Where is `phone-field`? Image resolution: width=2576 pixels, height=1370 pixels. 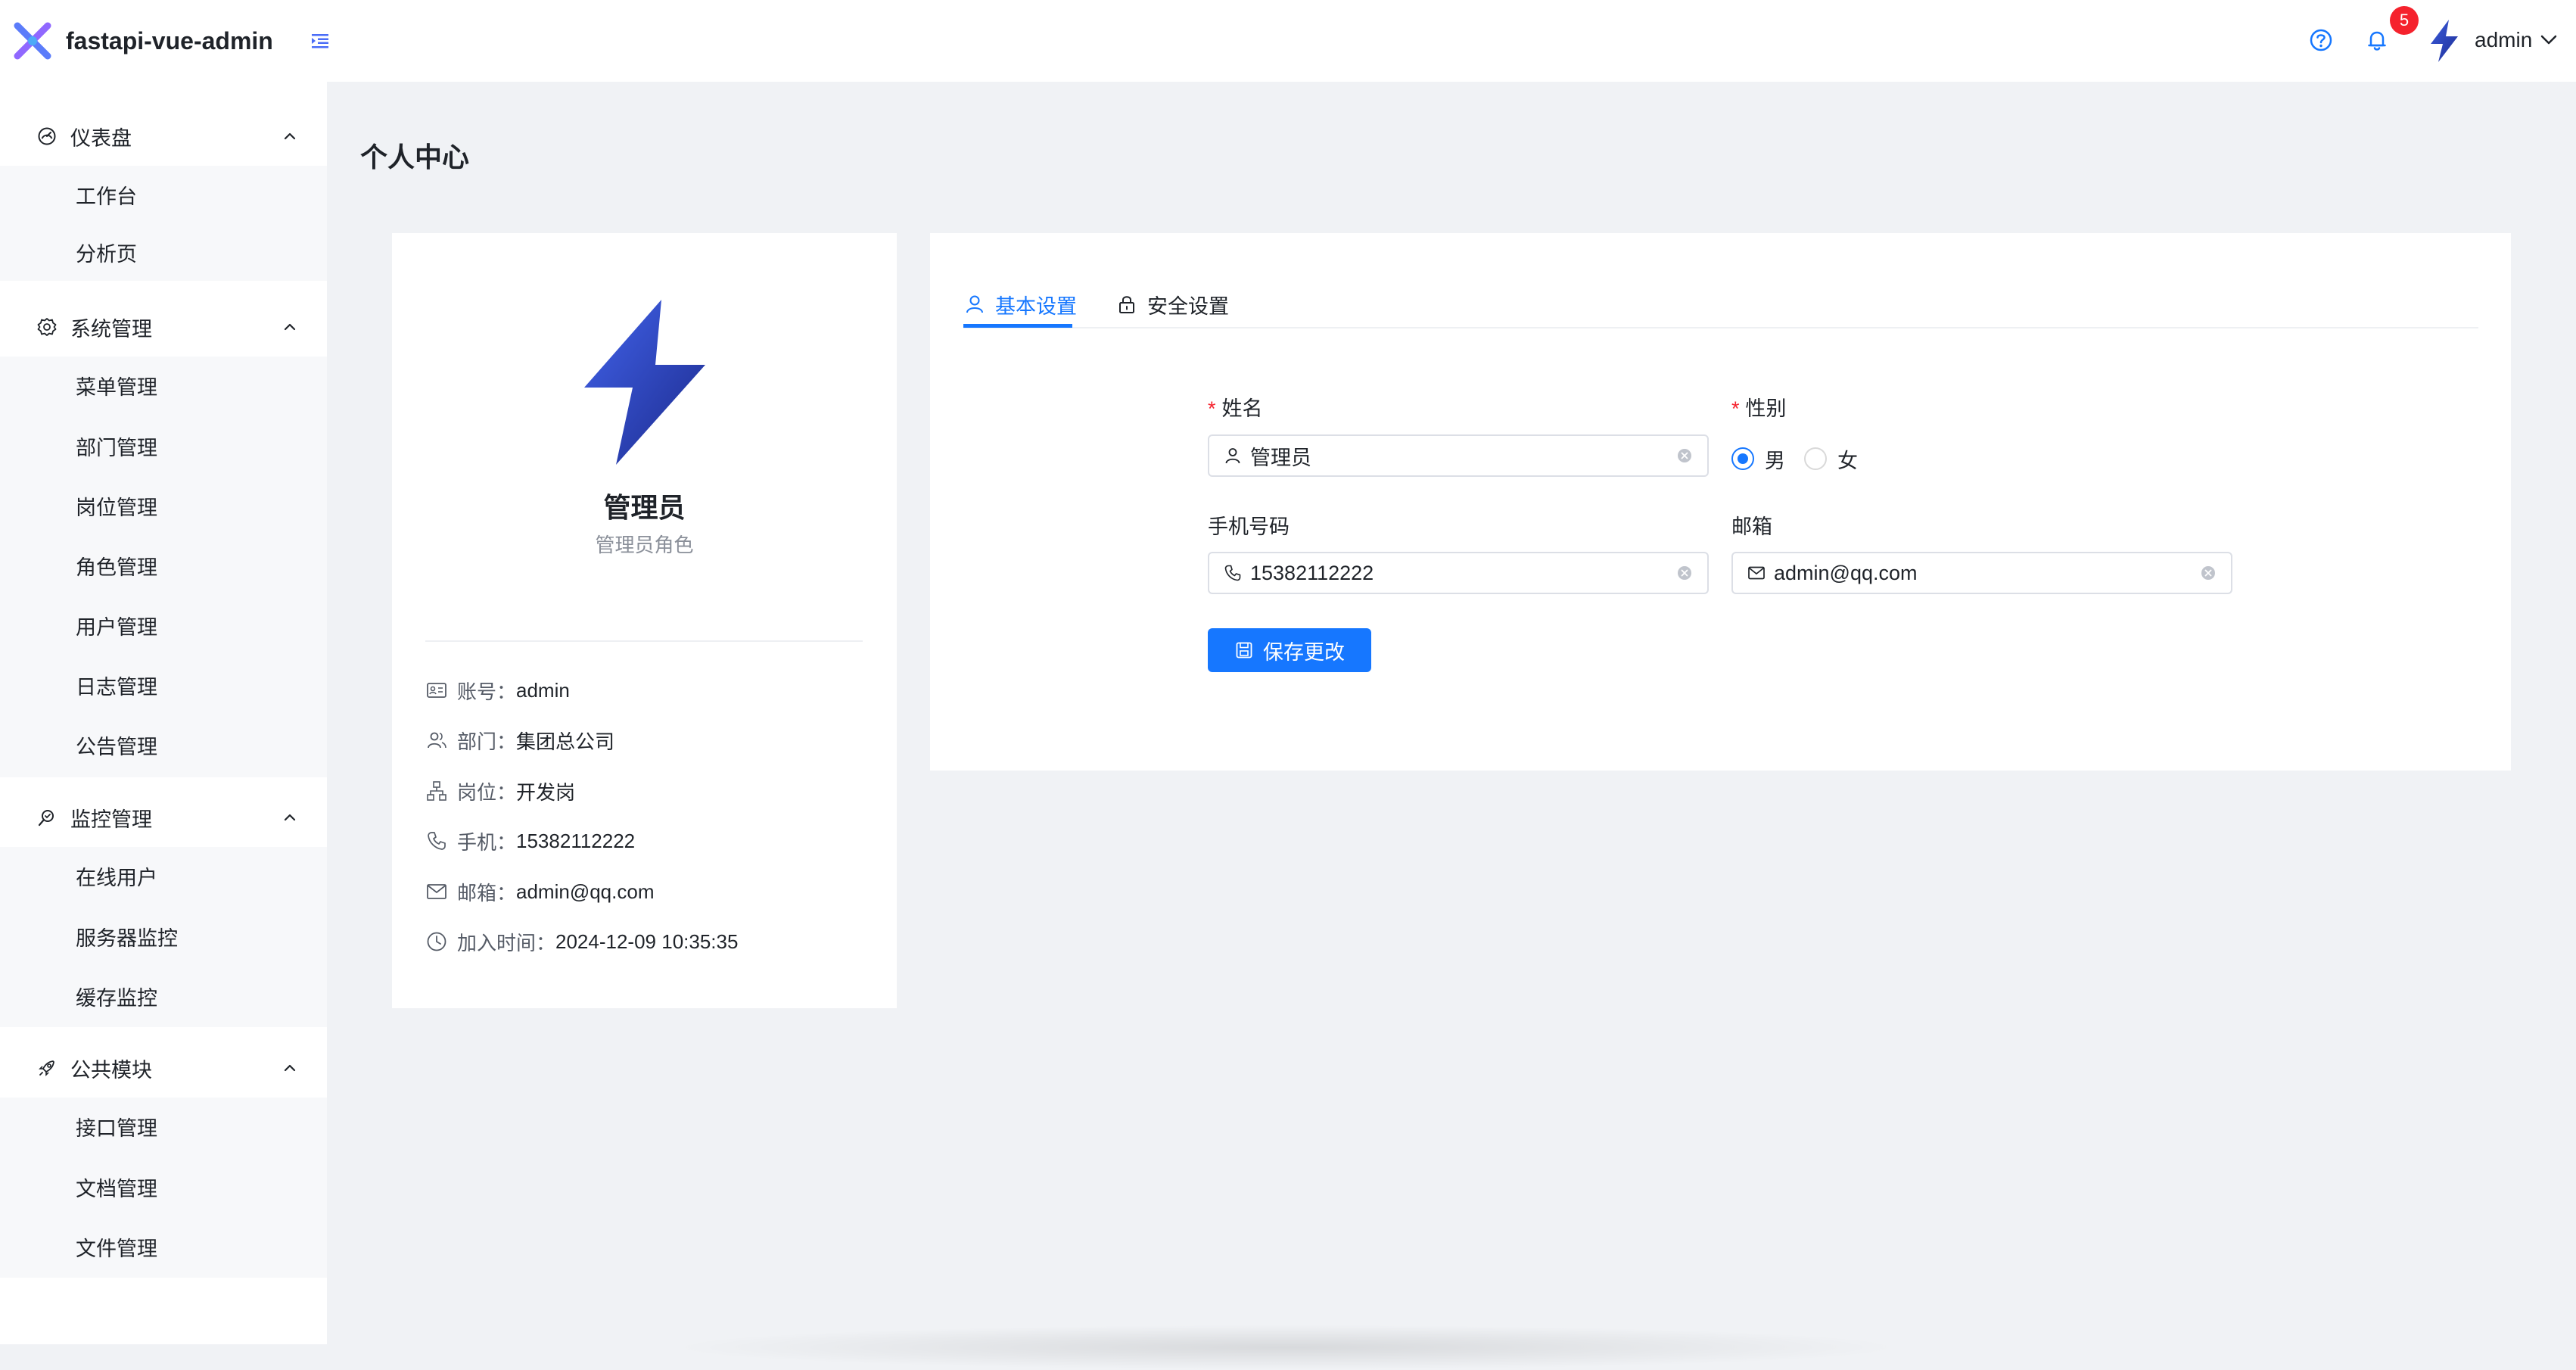
phone-field is located at coordinates (1458, 573).